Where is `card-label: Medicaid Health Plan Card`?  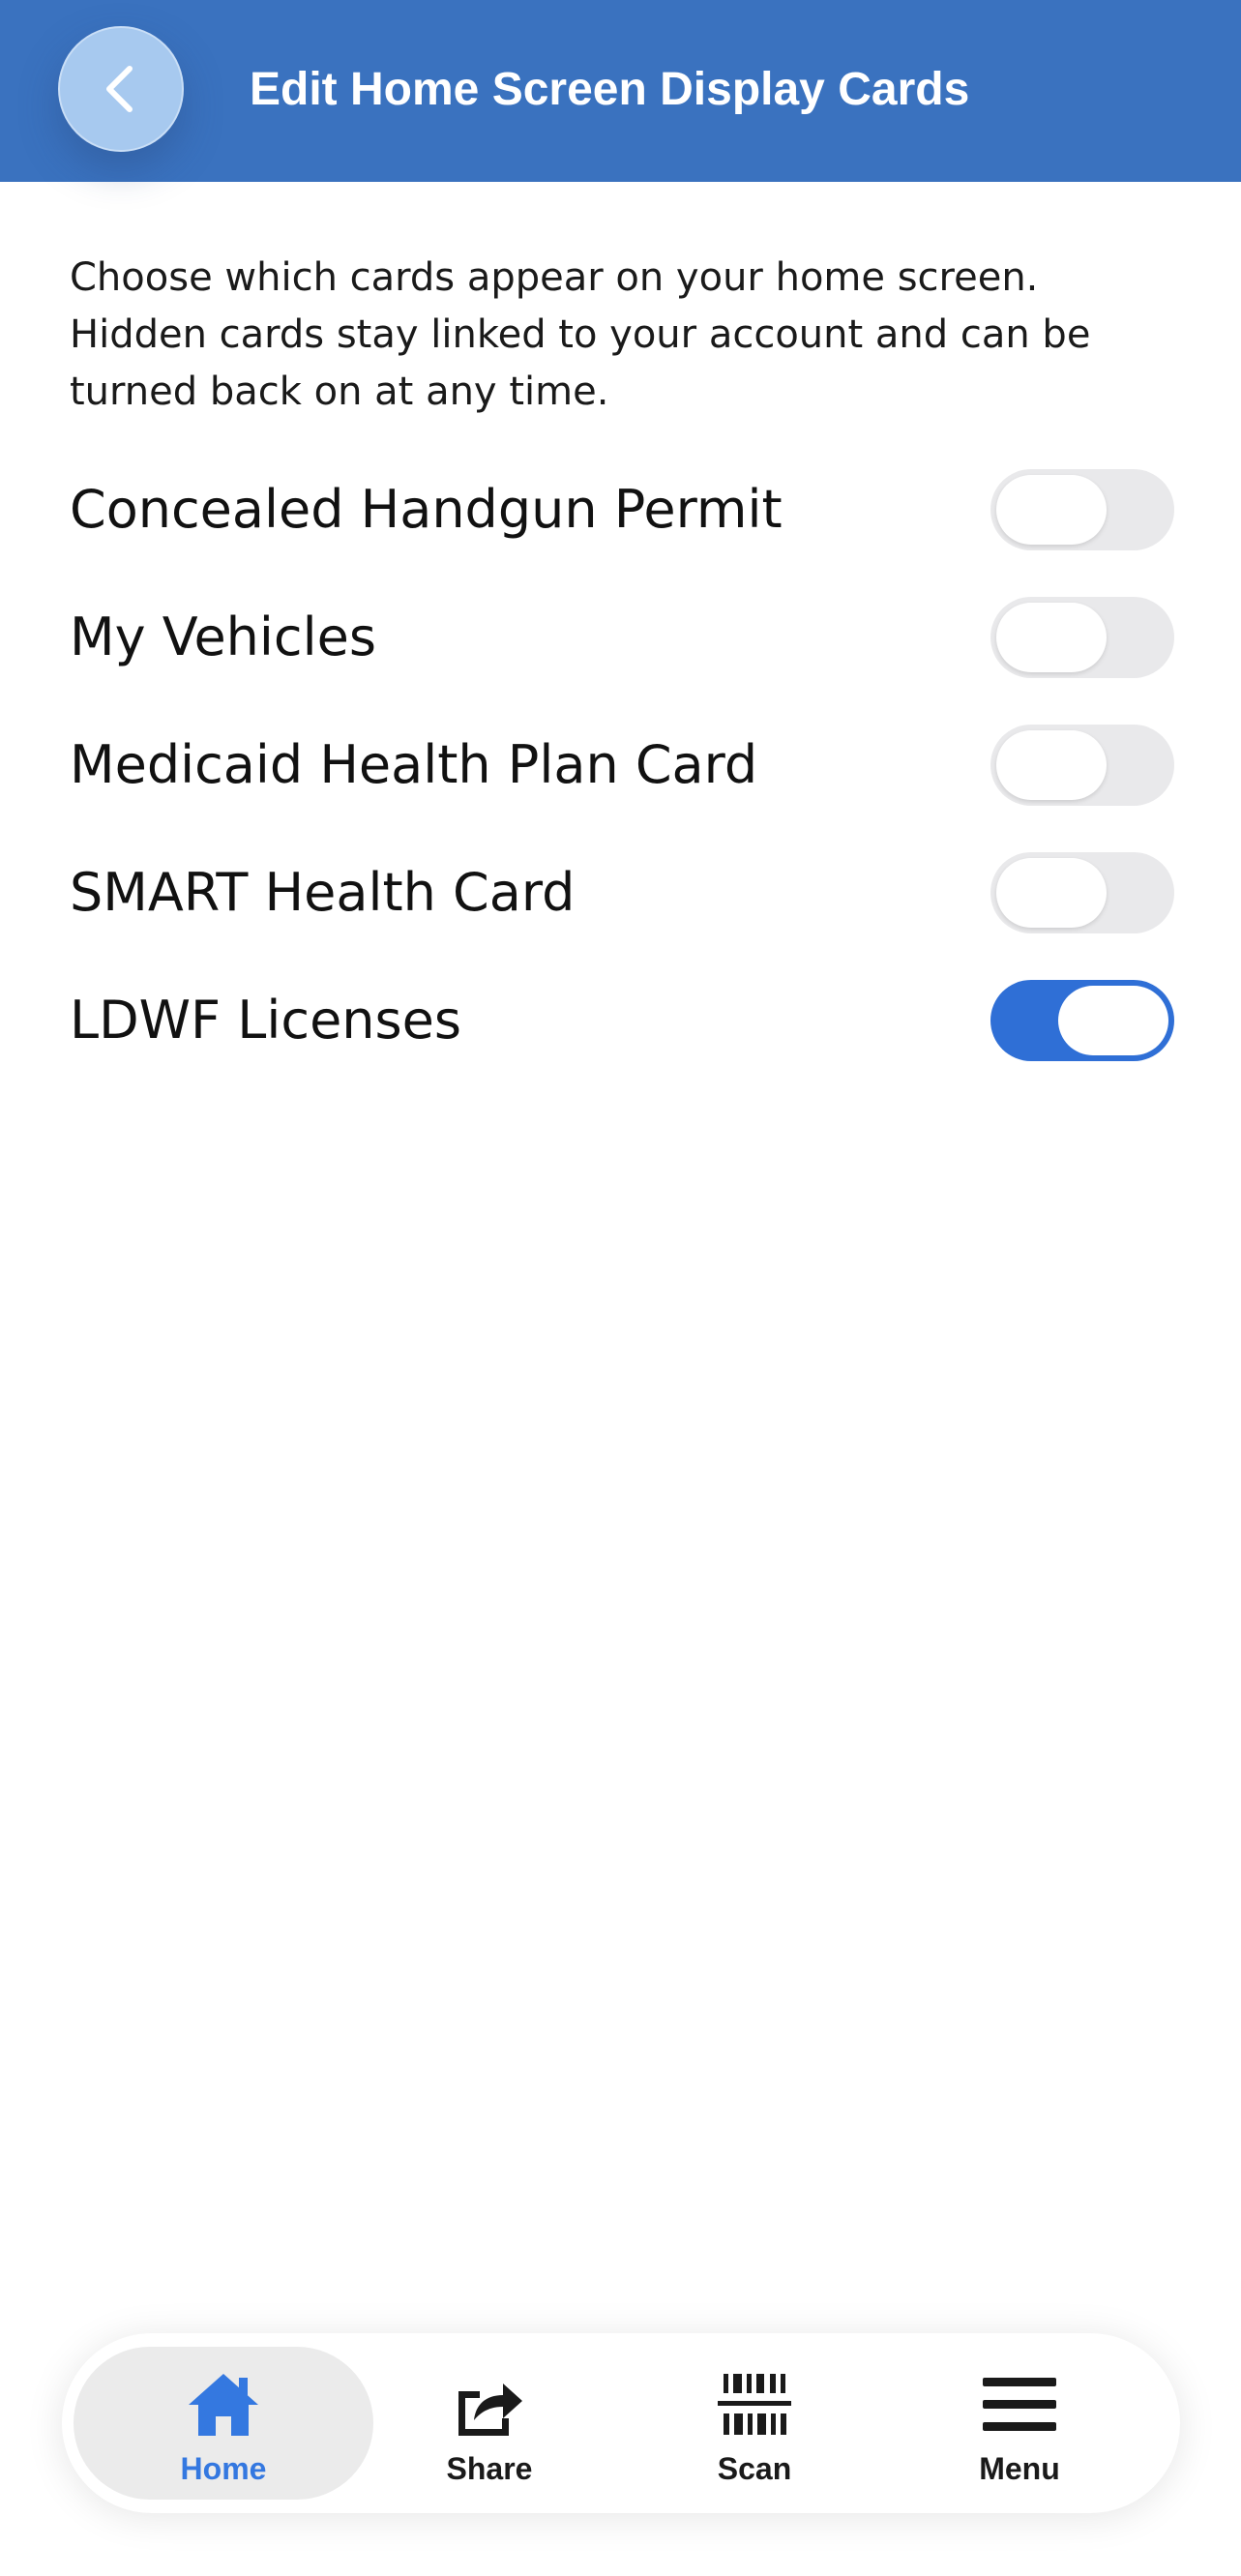 card-label: Medicaid Health Plan Card is located at coordinates (414, 764).